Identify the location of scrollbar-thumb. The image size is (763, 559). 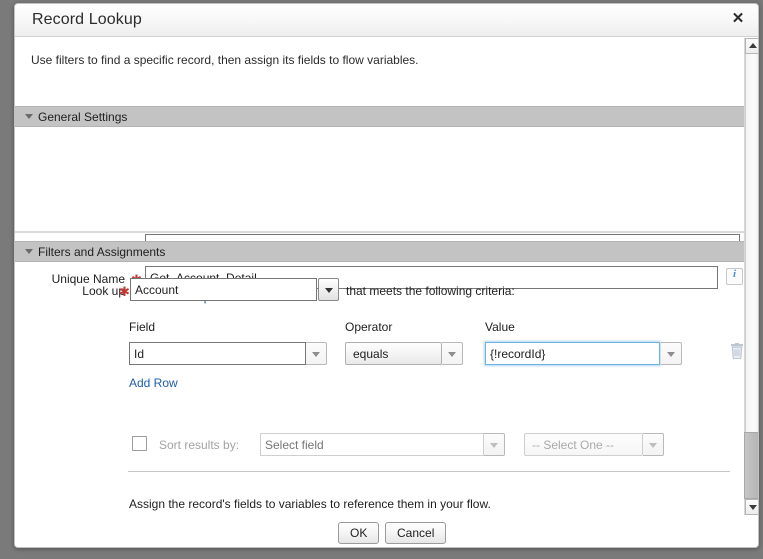
(751, 465).